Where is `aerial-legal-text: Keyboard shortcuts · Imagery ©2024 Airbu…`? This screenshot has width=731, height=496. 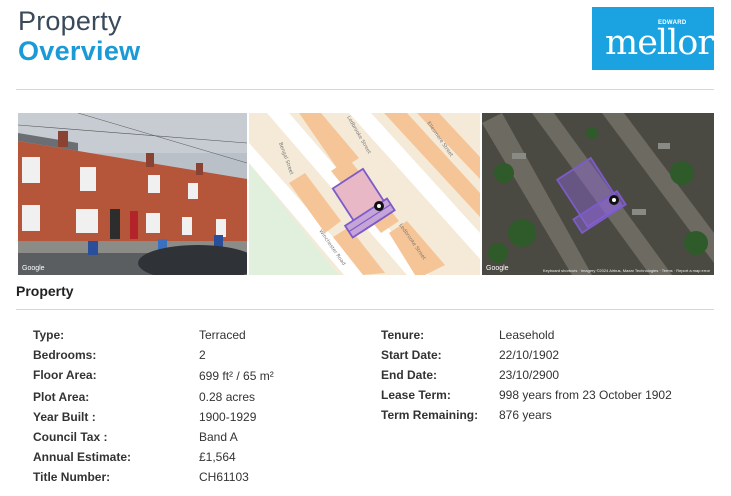
aerial-legal-text: Keyboard shortcuts · Imagery ©2024 Airbu… is located at coordinates (626, 270).